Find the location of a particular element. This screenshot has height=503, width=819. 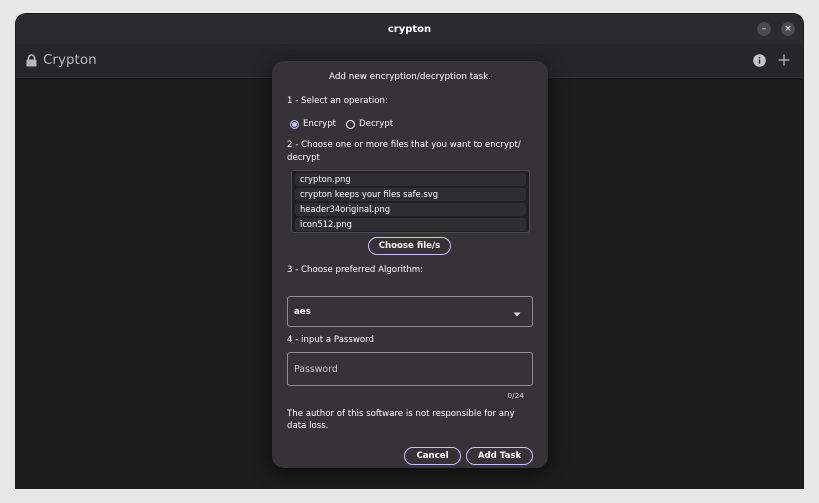

list-item: header34original.png is located at coordinates (410, 209).